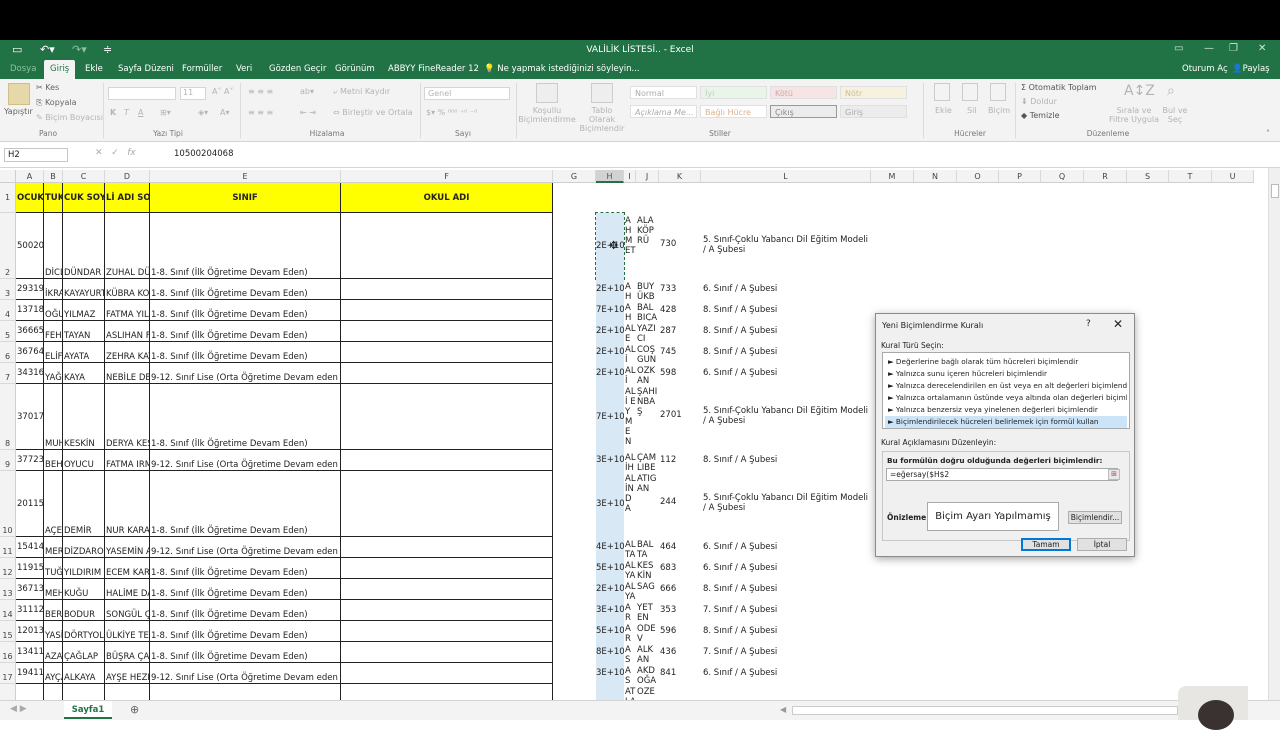 The width and height of the screenshot is (1280, 730). What do you see at coordinates (53, 547) in the screenshot?
I see `cell-b: MERVE` at bounding box center [53, 547].